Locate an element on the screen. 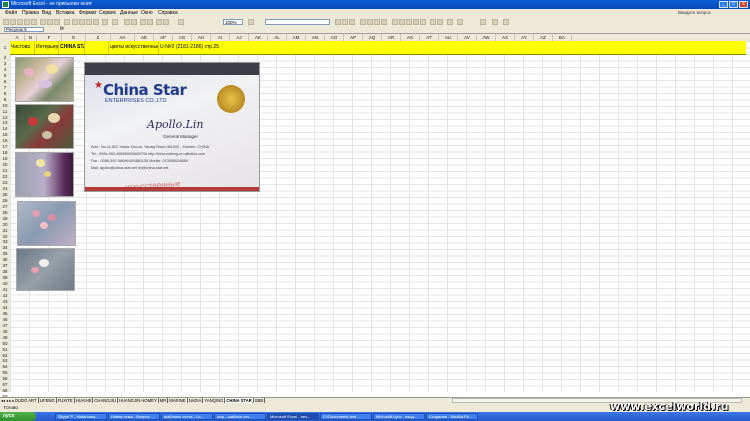 The image size is (750, 421). menu-format: Формат is located at coordinates (88, 13).